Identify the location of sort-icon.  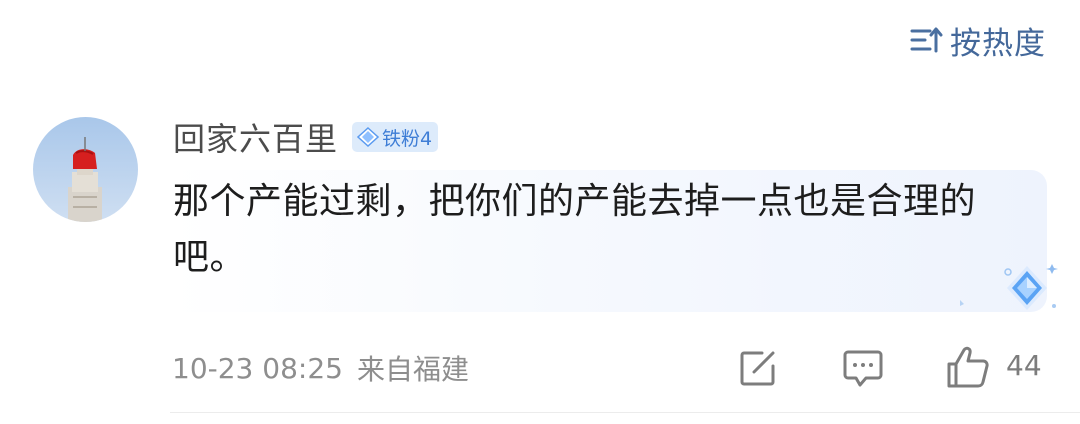
(927, 40).